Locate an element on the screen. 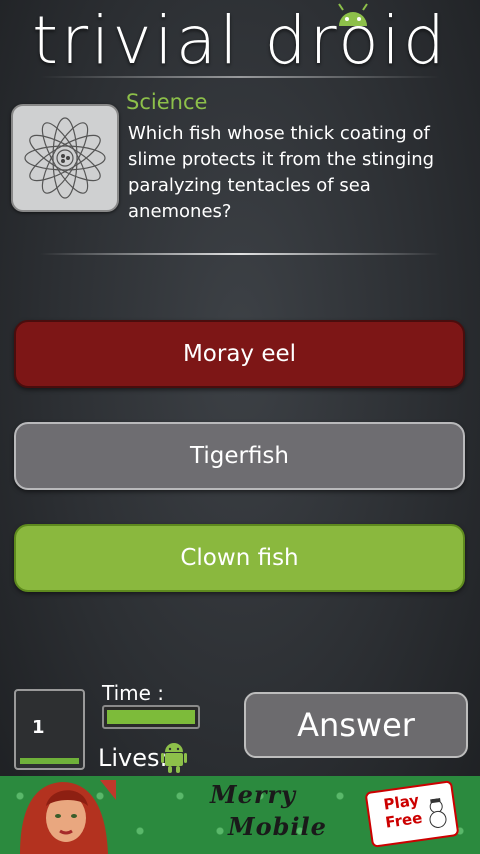 This screenshot has height=854, width=480. category-icon is located at coordinates (65, 158).